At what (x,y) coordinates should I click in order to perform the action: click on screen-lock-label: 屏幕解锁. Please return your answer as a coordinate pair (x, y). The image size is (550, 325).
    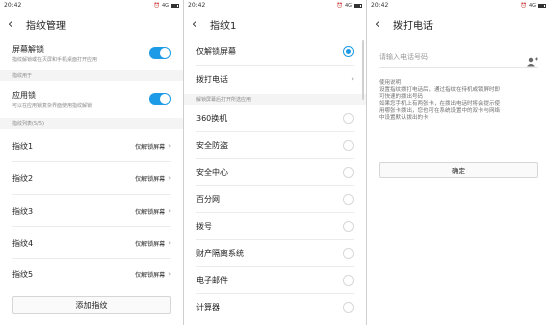
    Looking at the image, I should click on (28, 49).